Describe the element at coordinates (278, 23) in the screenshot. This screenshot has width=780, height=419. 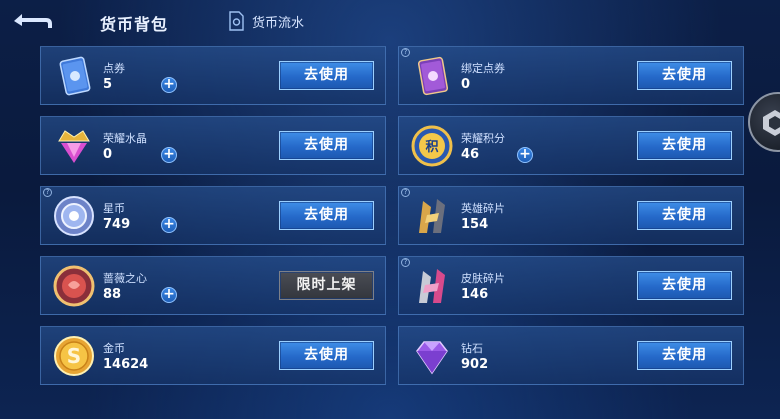
I see `currency-flow-label: 货币流水` at that location.